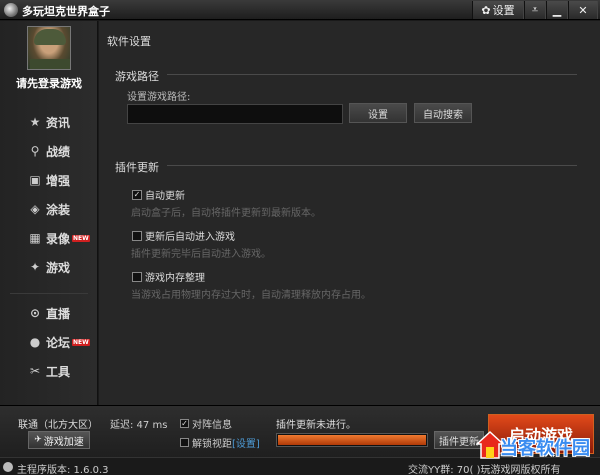 The height and width of the screenshot is (475, 600). What do you see at coordinates (58, 151) in the screenshot?
I see `sidebar-item-label: 战绩` at bounding box center [58, 151].